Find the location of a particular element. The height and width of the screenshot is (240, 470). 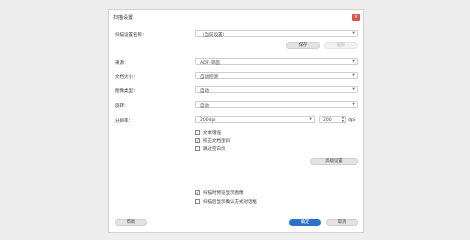

spinner-arrows-icon: ▲ ▼ is located at coordinates (343, 119).